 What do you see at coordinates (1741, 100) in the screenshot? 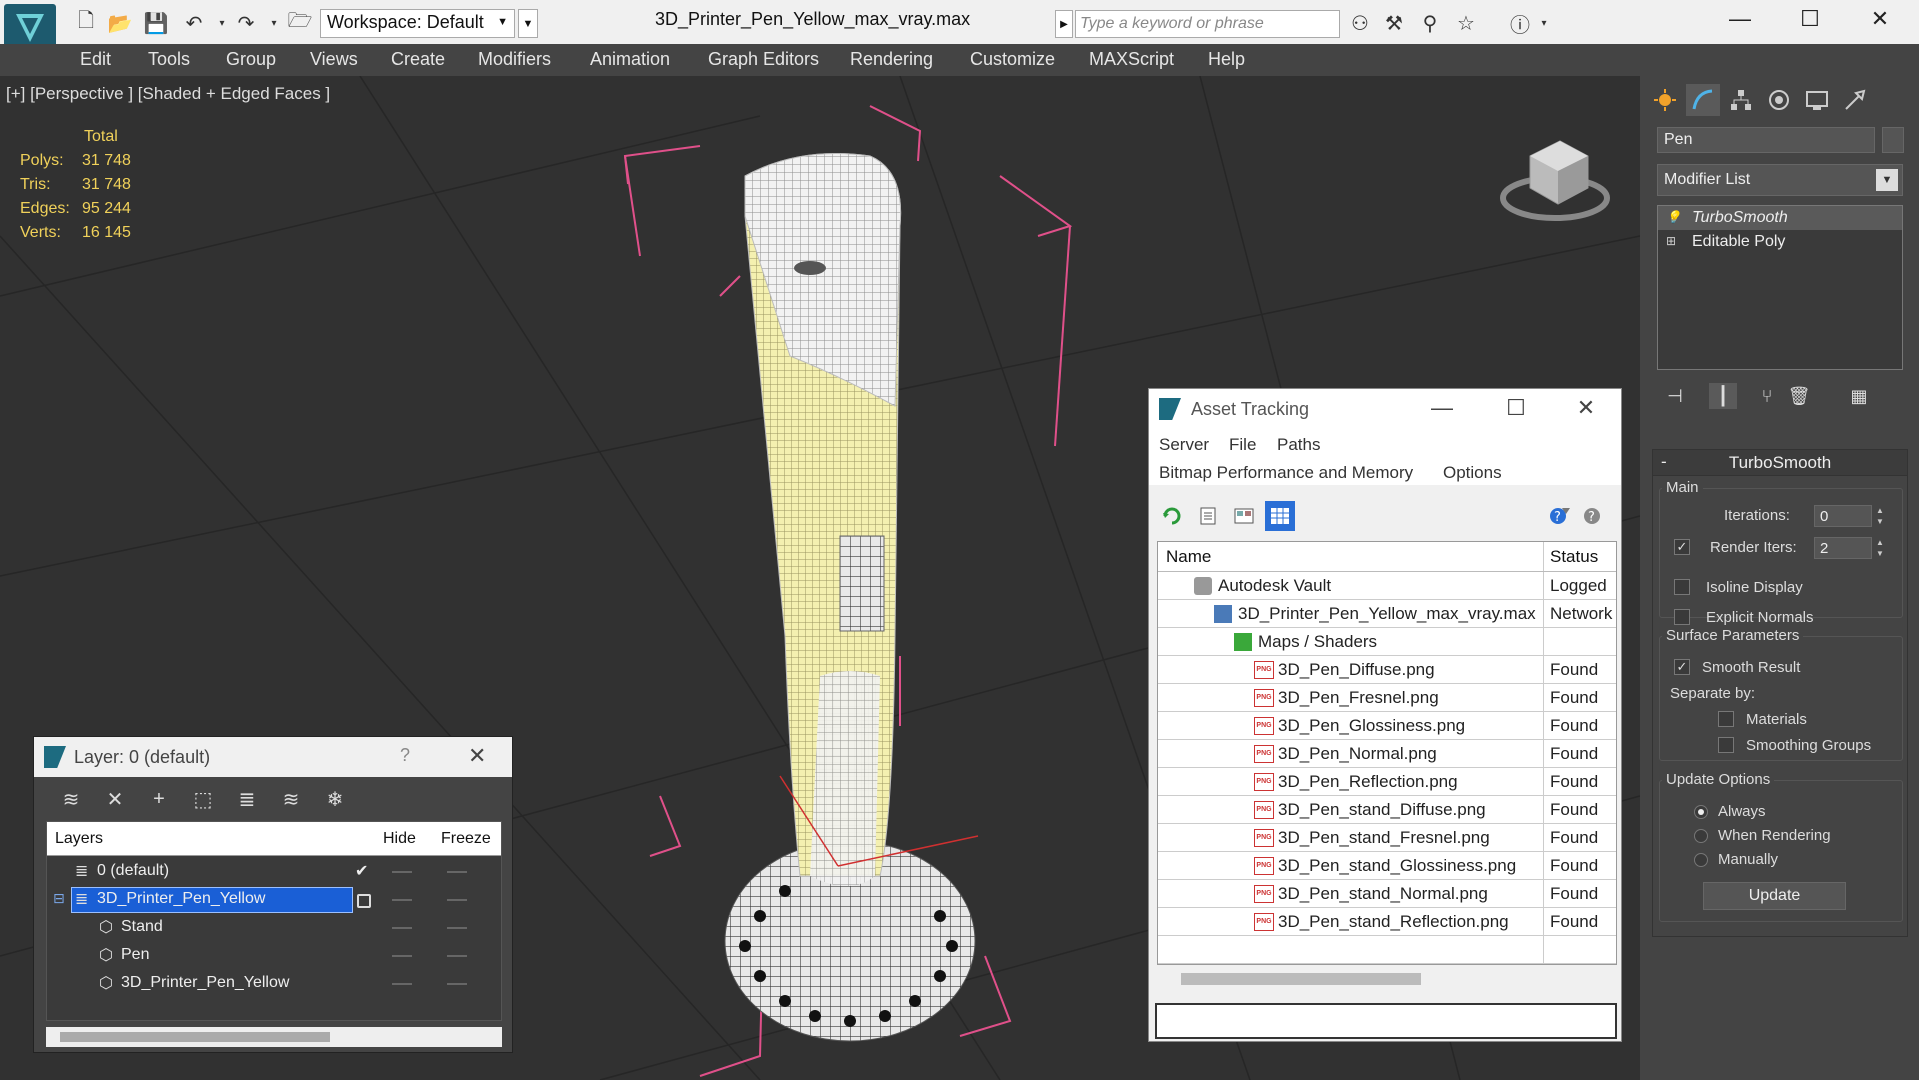
I see `hierarchy-tab-icon` at bounding box center [1741, 100].